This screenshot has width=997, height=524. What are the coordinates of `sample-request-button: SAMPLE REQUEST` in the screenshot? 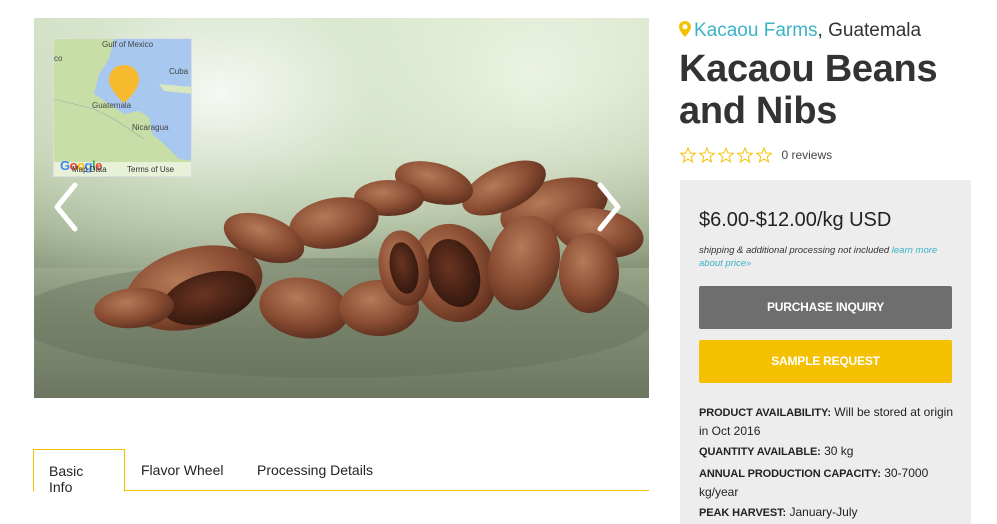 It's located at (825, 361).